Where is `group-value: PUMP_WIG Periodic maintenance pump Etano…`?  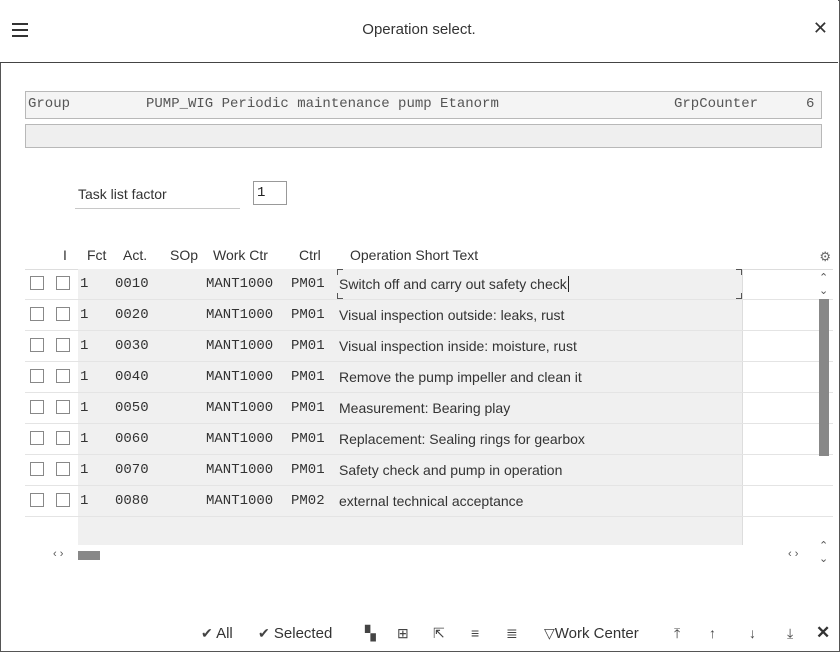 group-value: PUMP_WIG Periodic maintenance pump Etano… is located at coordinates (322, 104).